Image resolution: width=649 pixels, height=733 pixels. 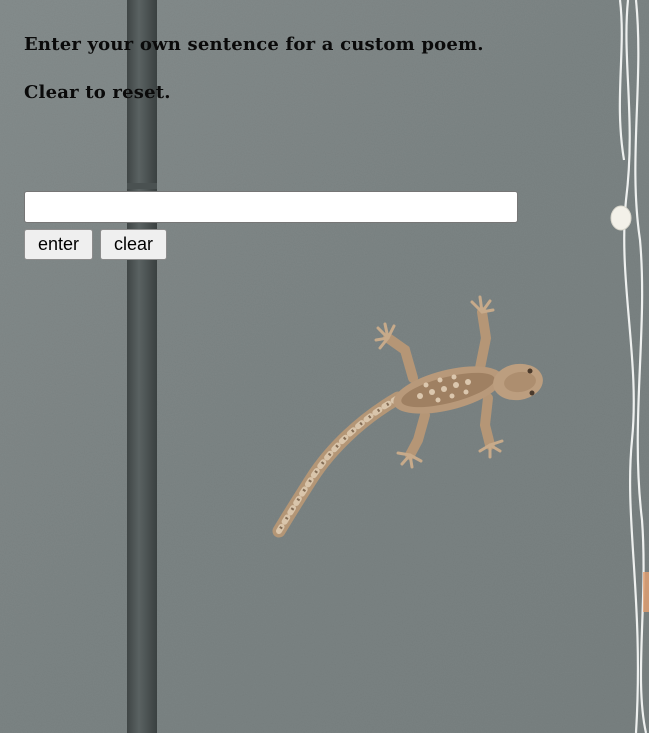 What do you see at coordinates (271, 207) in the screenshot?
I see `sentence-input` at bounding box center [271, 207].